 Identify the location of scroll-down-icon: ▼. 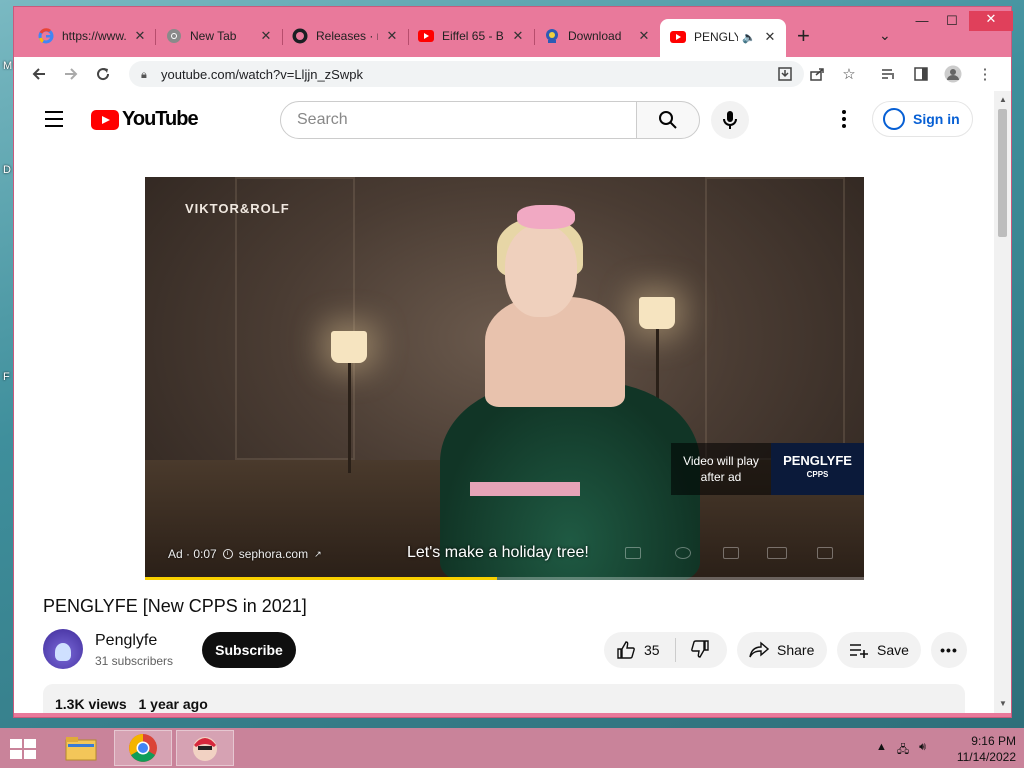
(1003, 703).